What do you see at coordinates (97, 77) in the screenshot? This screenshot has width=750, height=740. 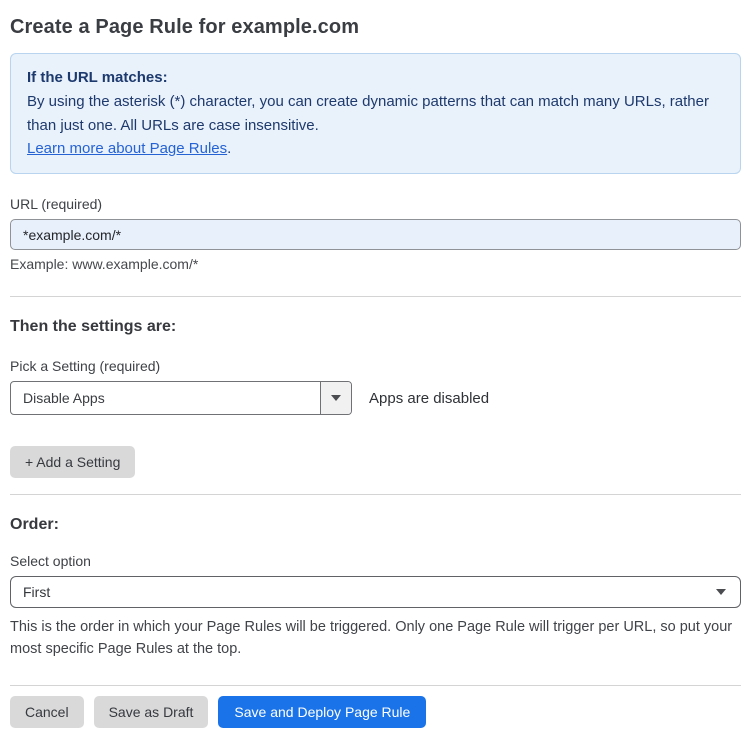 I see `info-box-heading: If the URL matches:` at bounding box center [97, 77].